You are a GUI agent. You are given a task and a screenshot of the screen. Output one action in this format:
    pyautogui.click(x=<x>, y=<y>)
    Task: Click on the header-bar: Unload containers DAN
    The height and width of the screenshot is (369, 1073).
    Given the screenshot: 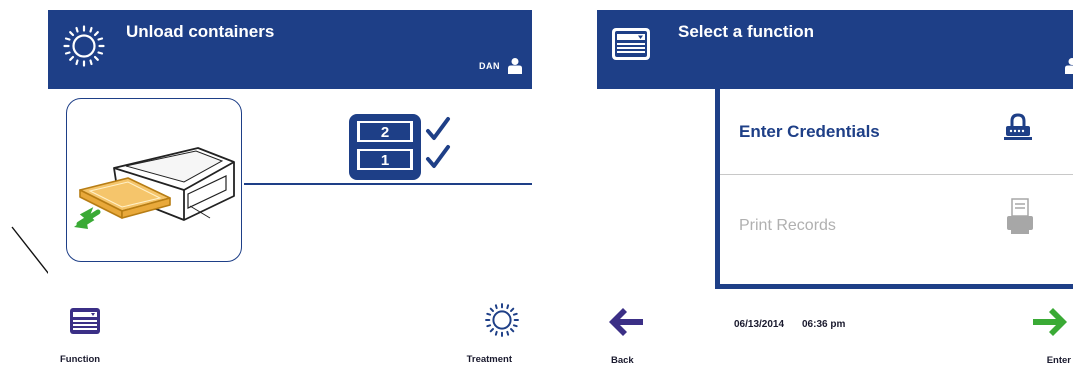 What is the action you would take?
    pyautogui.click(x=290, y=49)
    